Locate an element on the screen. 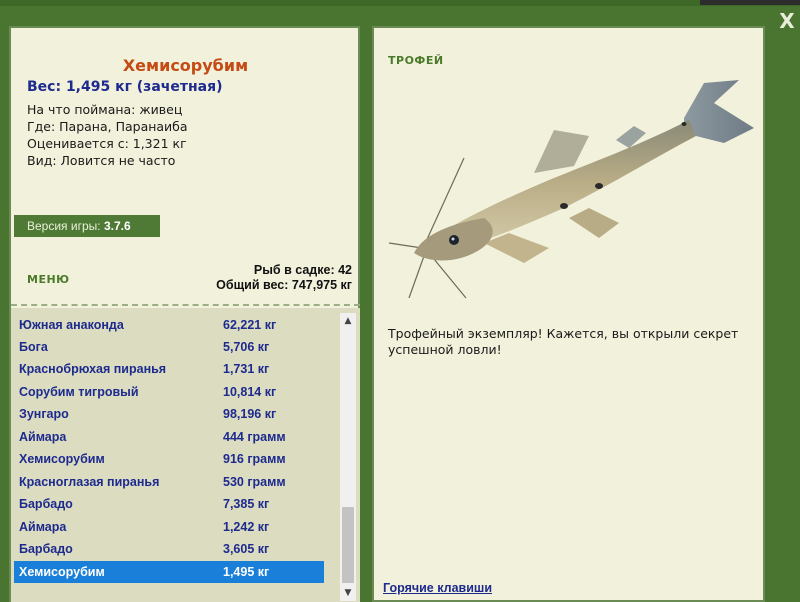 The height and width of the screenshot is (602, 800). version-value: 3.7.6 is located at coordinates (117, 226).